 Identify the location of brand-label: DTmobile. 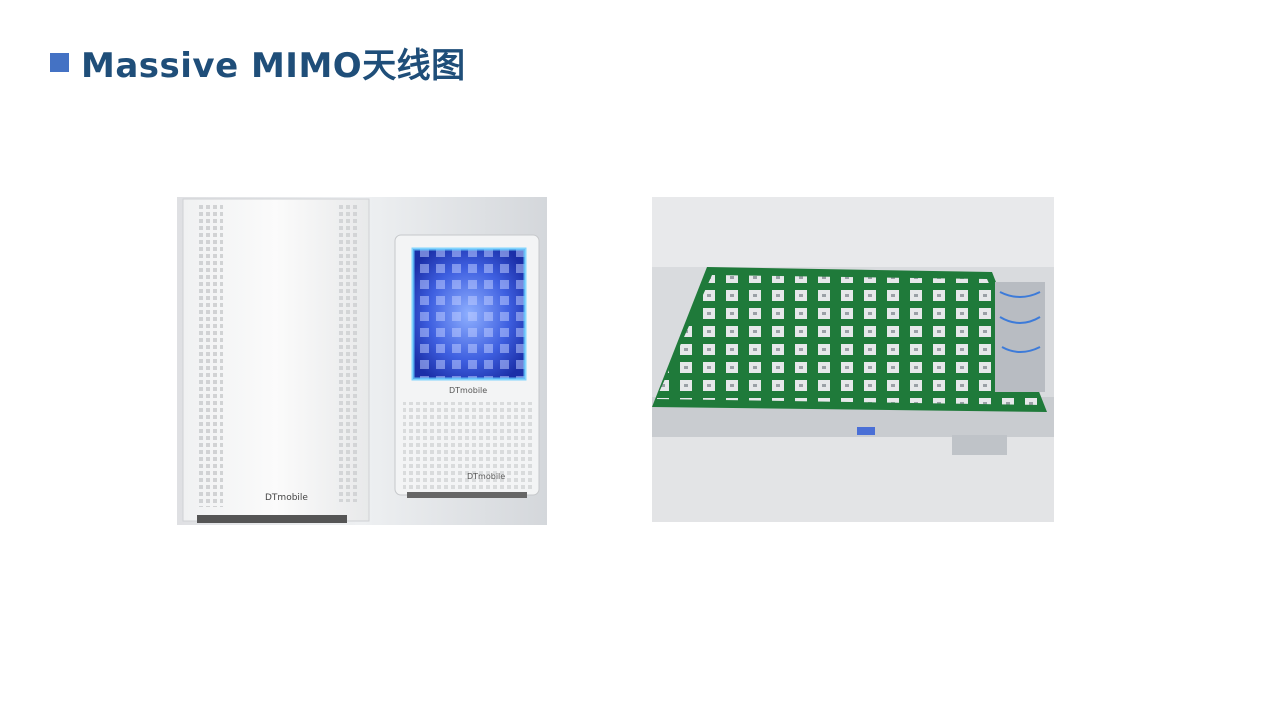
(286, 498).